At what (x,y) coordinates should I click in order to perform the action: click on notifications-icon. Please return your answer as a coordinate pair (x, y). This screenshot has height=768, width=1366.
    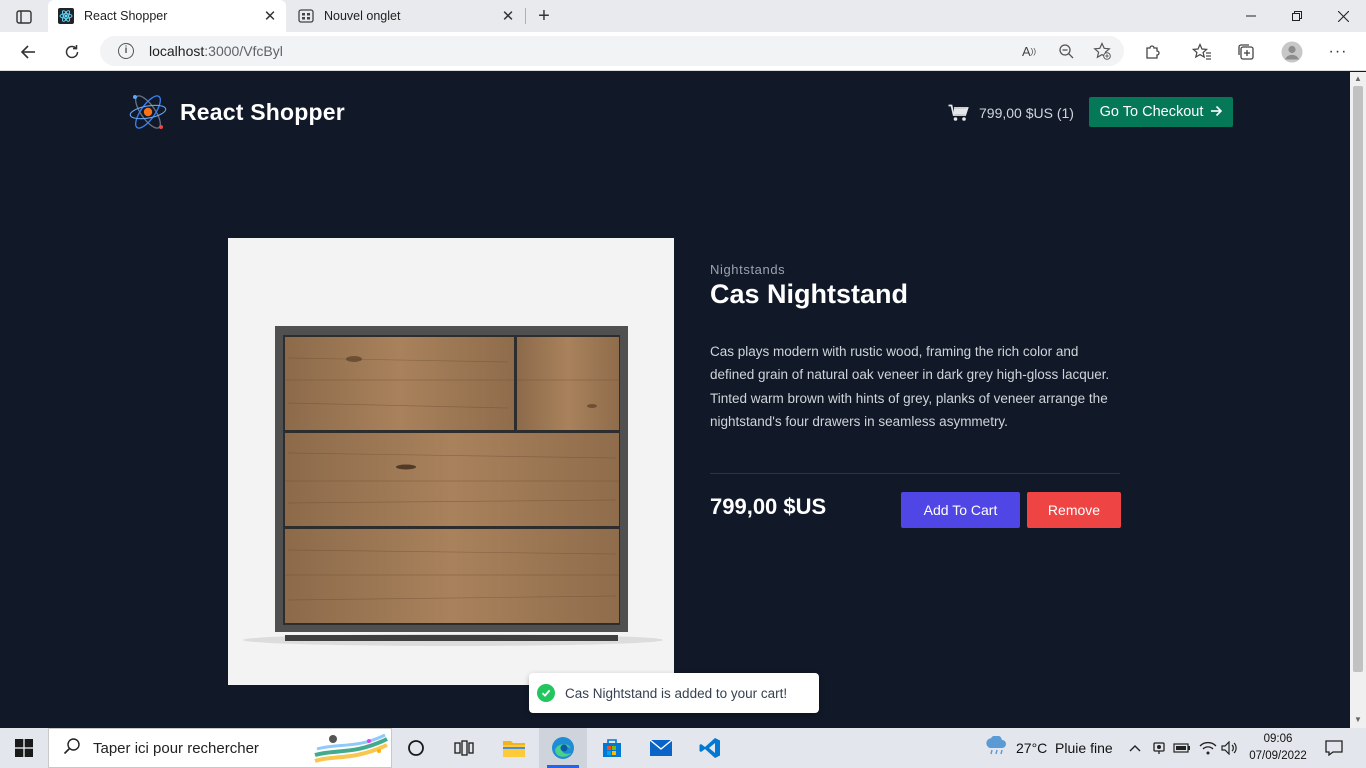
    Looking at the image, I should click on (1334, 748).